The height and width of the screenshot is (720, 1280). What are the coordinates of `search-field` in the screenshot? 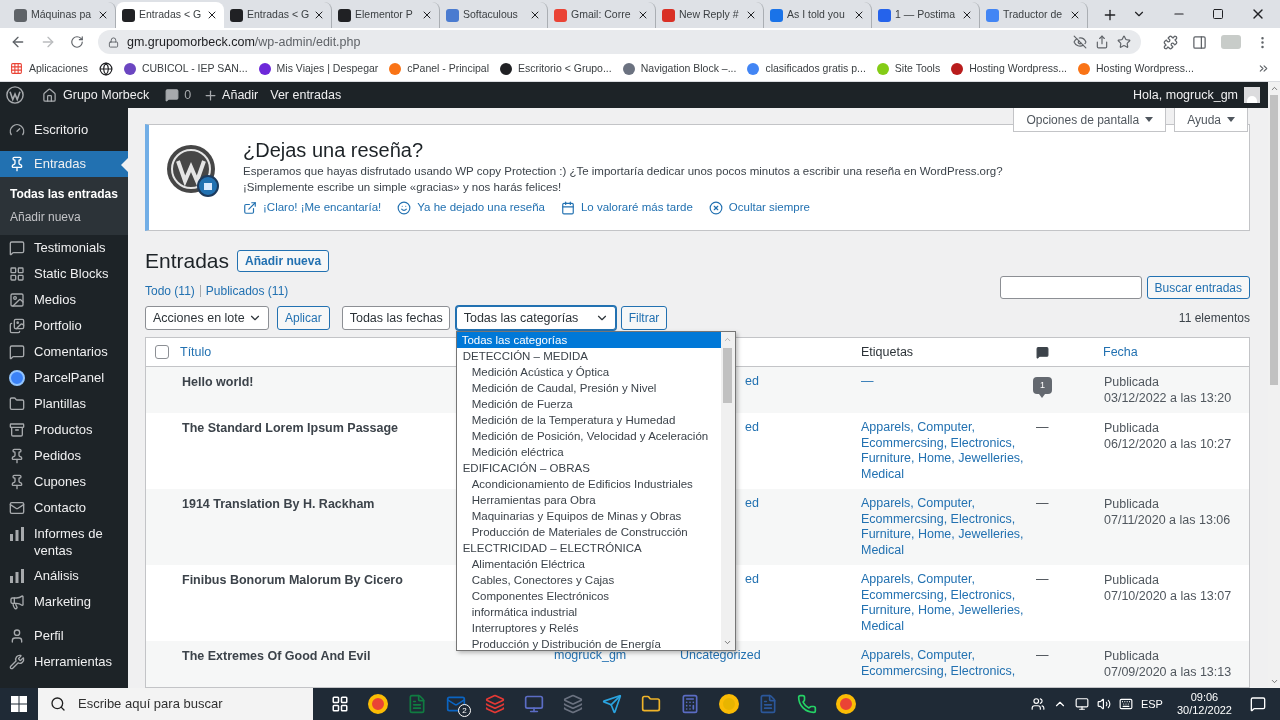 It's located at (1070, 287).